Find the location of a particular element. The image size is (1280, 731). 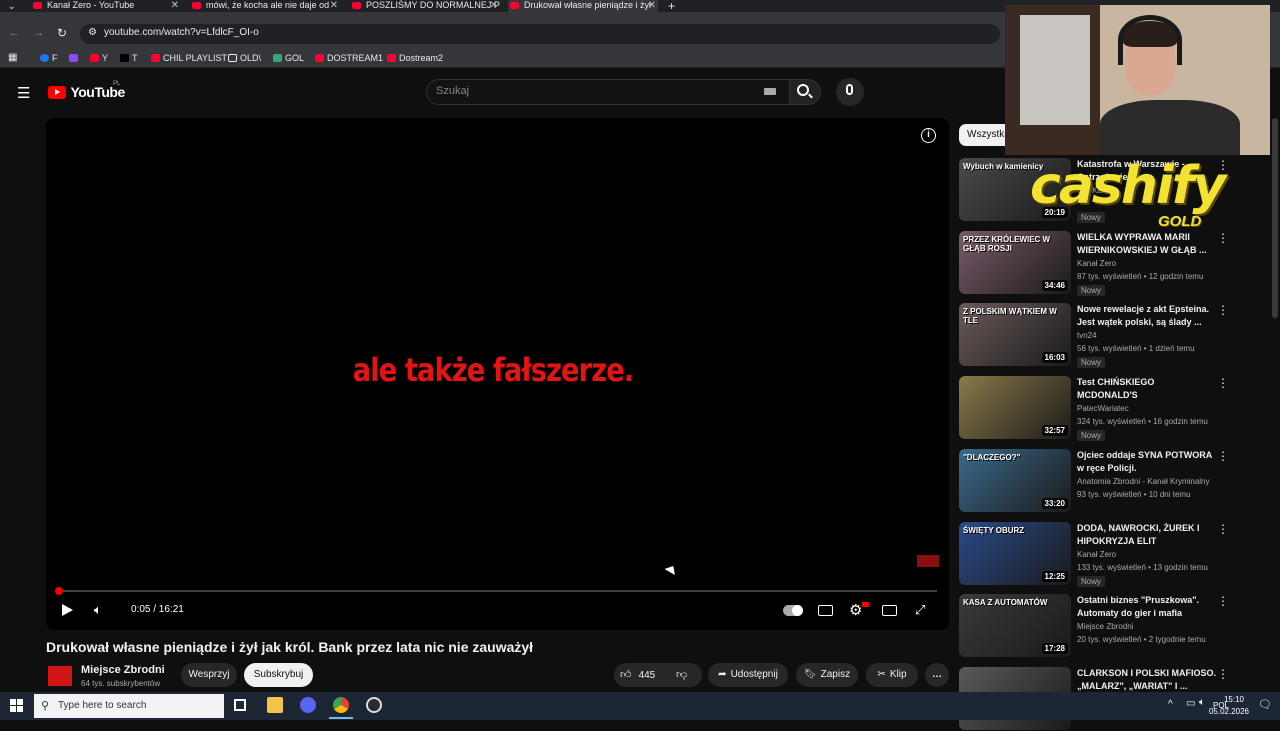

video-thumbnail: "DLACZEGO?" 33:20 is located at coordinates (1015, 480).